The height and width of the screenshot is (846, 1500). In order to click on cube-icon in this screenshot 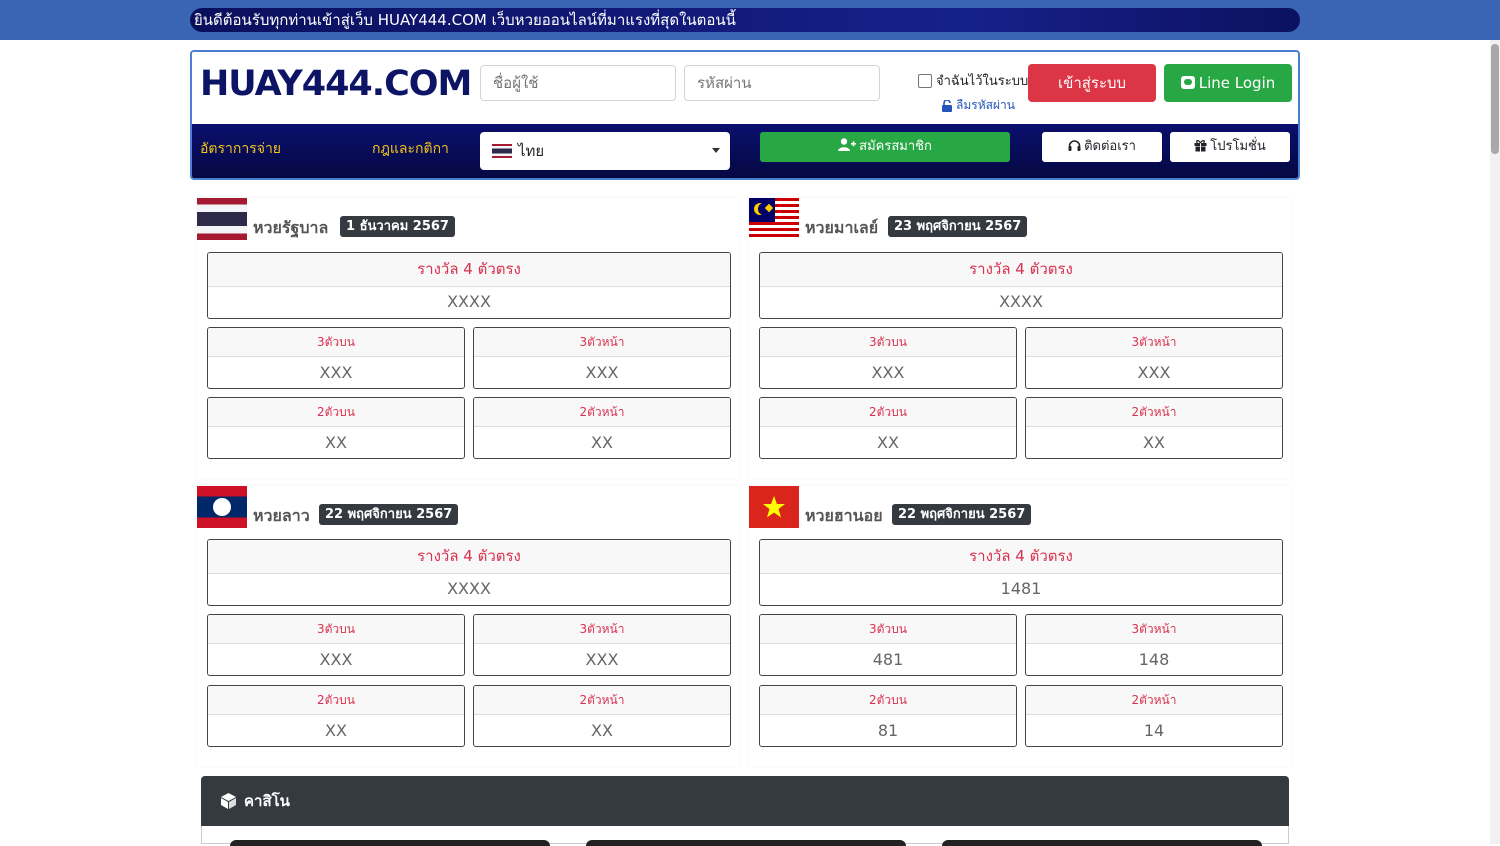, I will do `click(228, 801)`.